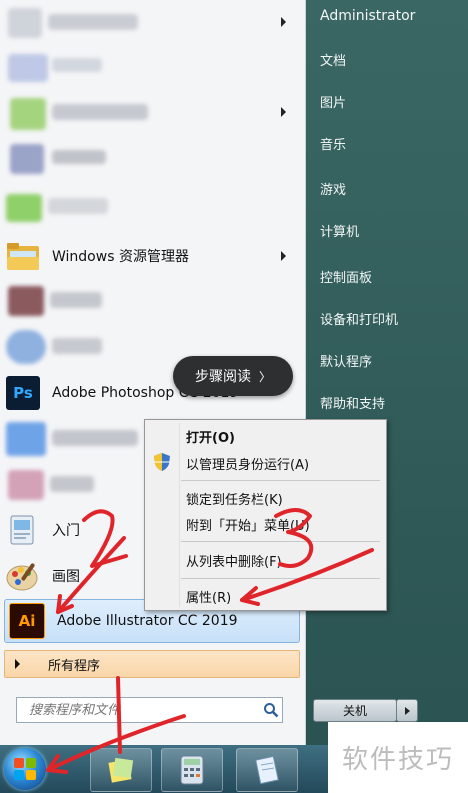 This screenshot has height=793, width=468. What do you see at coordinates (210, 436) in the screenshot?
I see `menu-item-open: 打开(O)` at bounding box center [210, 436].